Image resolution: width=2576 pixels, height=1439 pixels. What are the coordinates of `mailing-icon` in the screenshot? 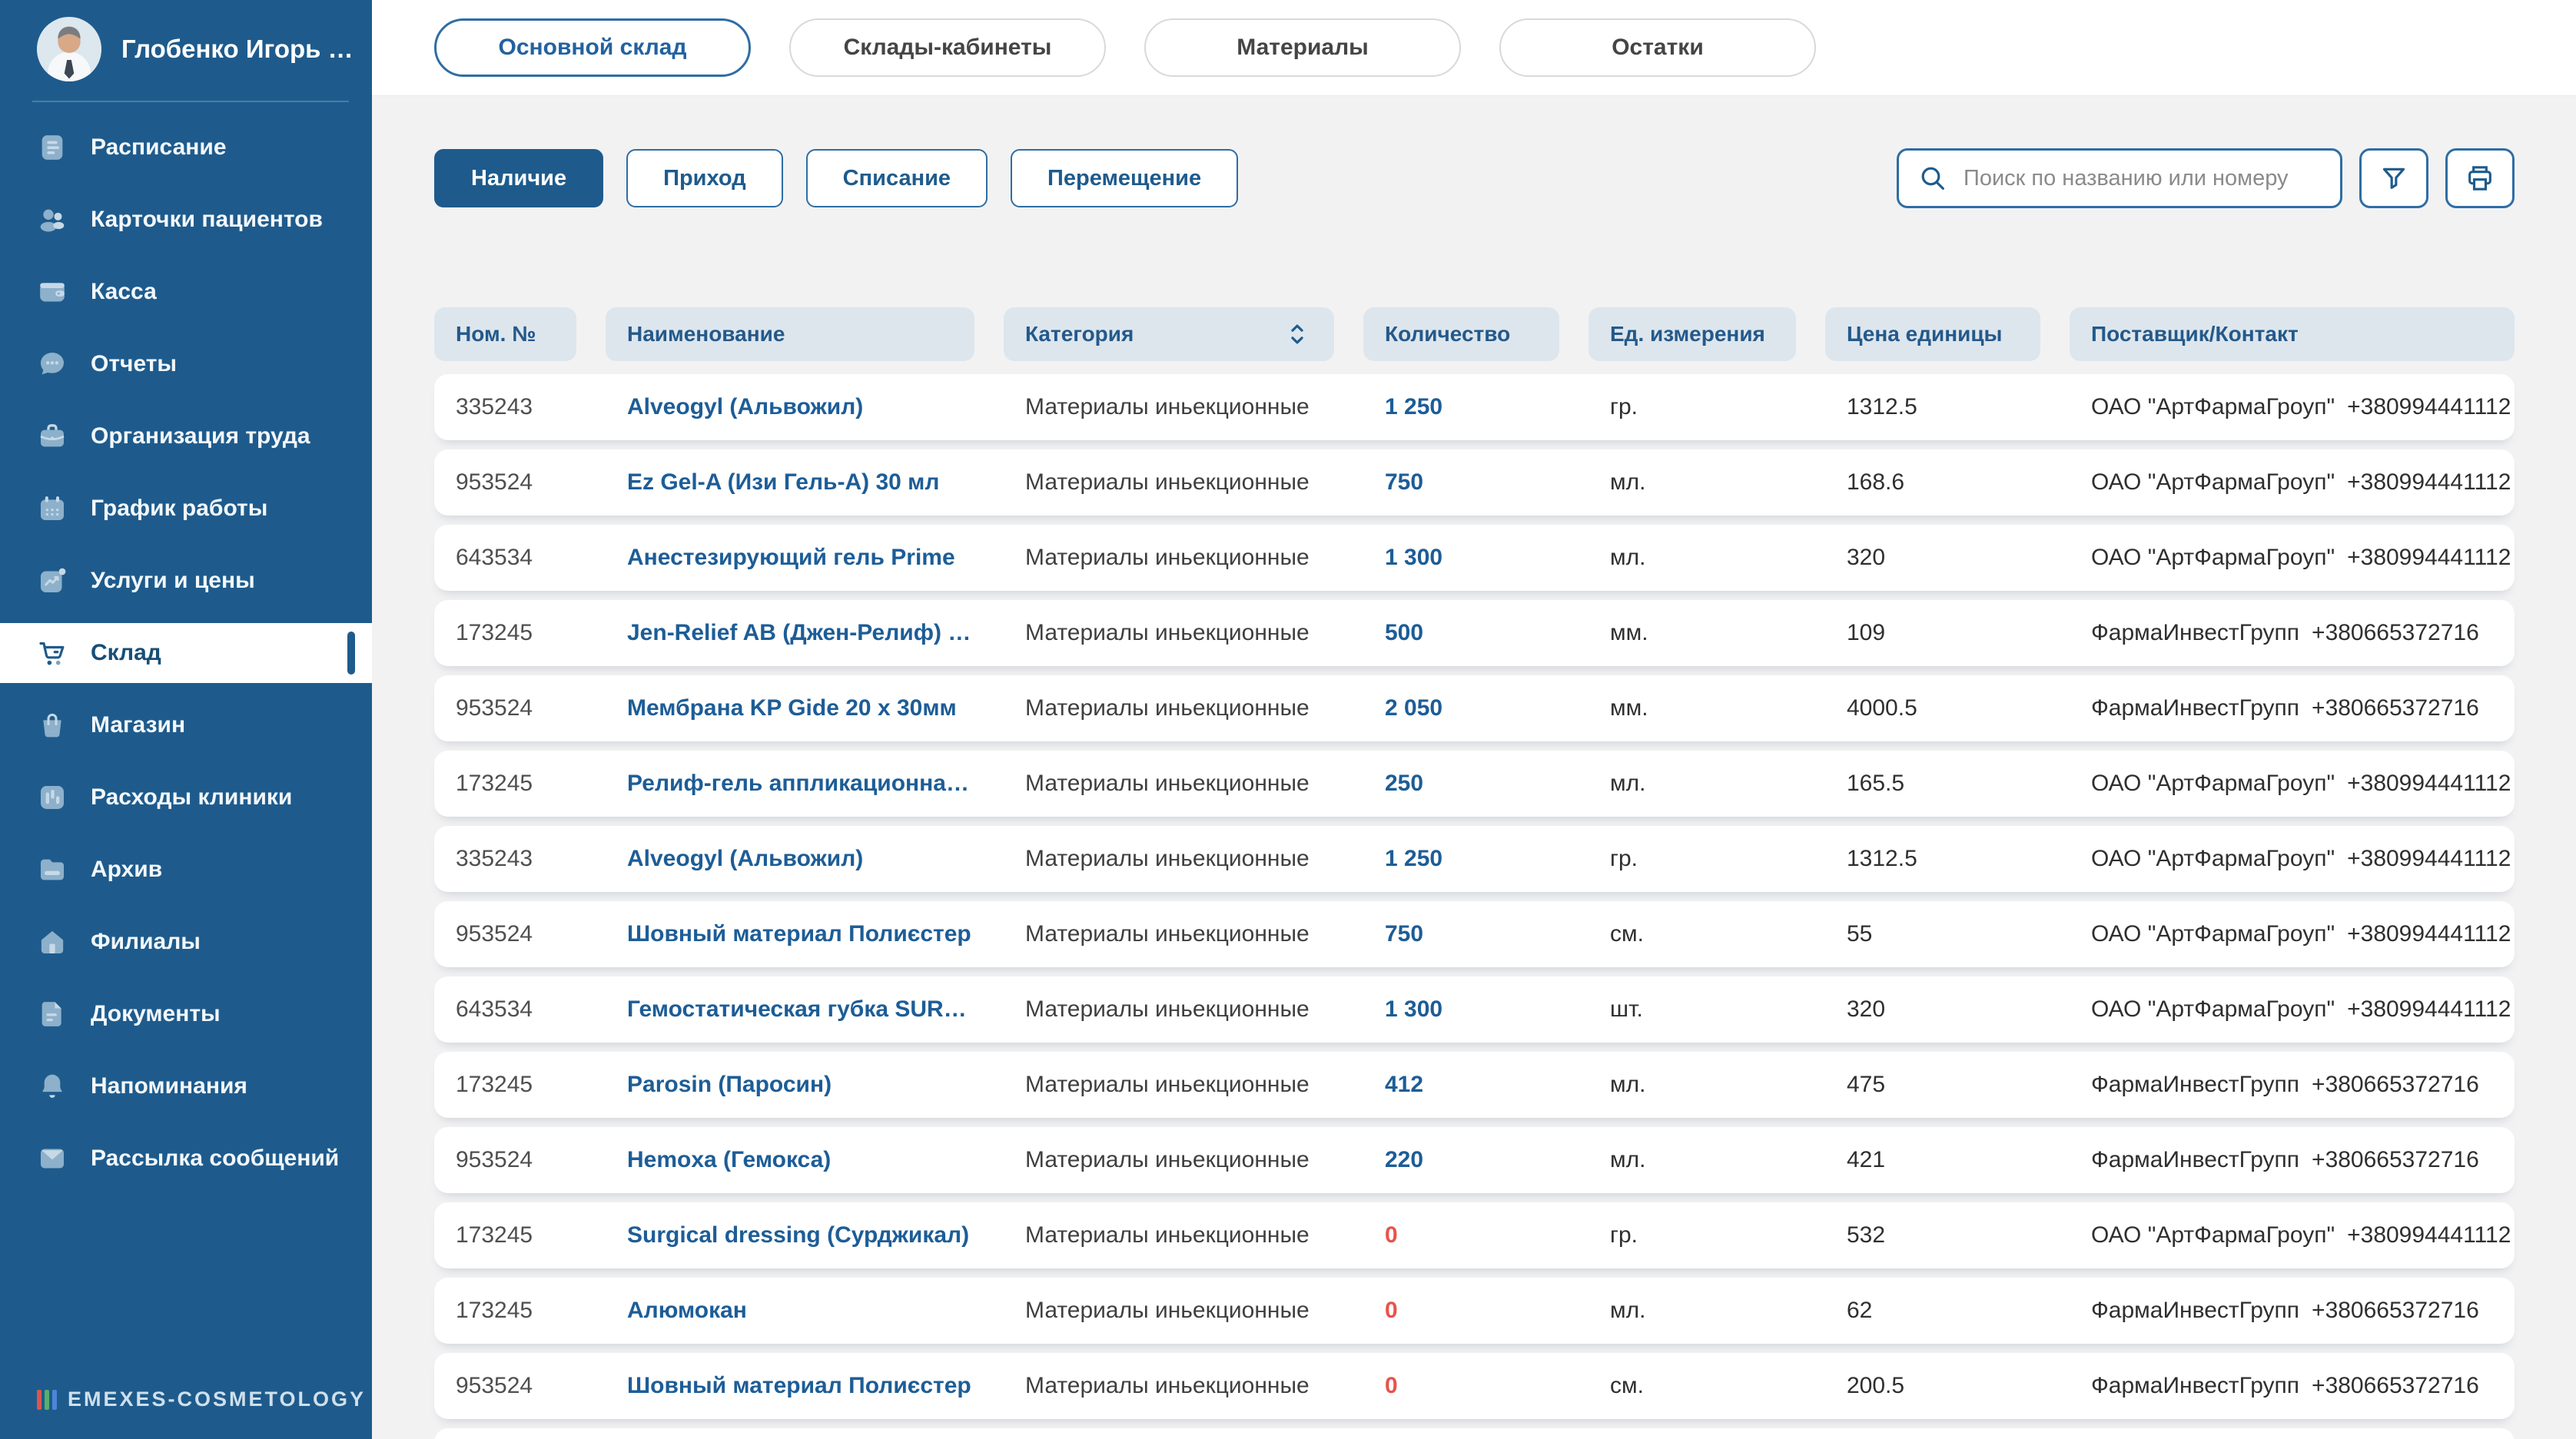 It's located at (53, 1158).